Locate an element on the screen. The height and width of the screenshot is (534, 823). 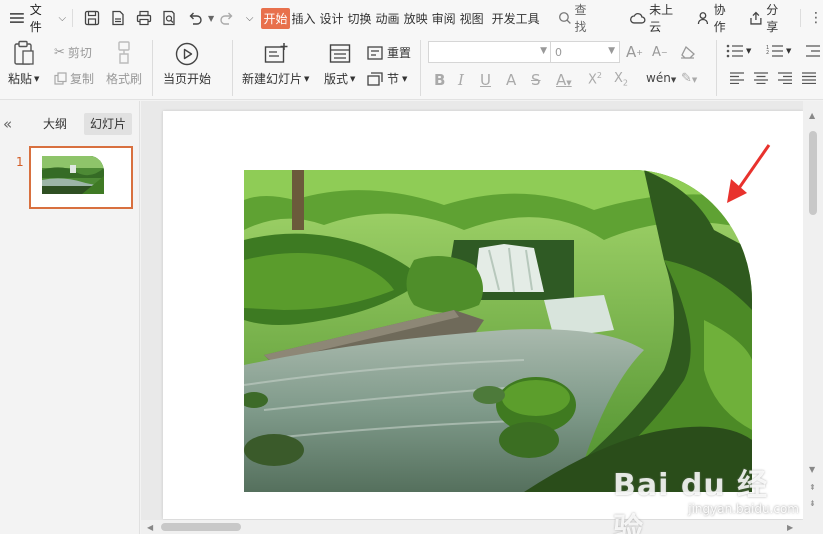
strikethrough-icon: S is located at coordinates (536, 80).